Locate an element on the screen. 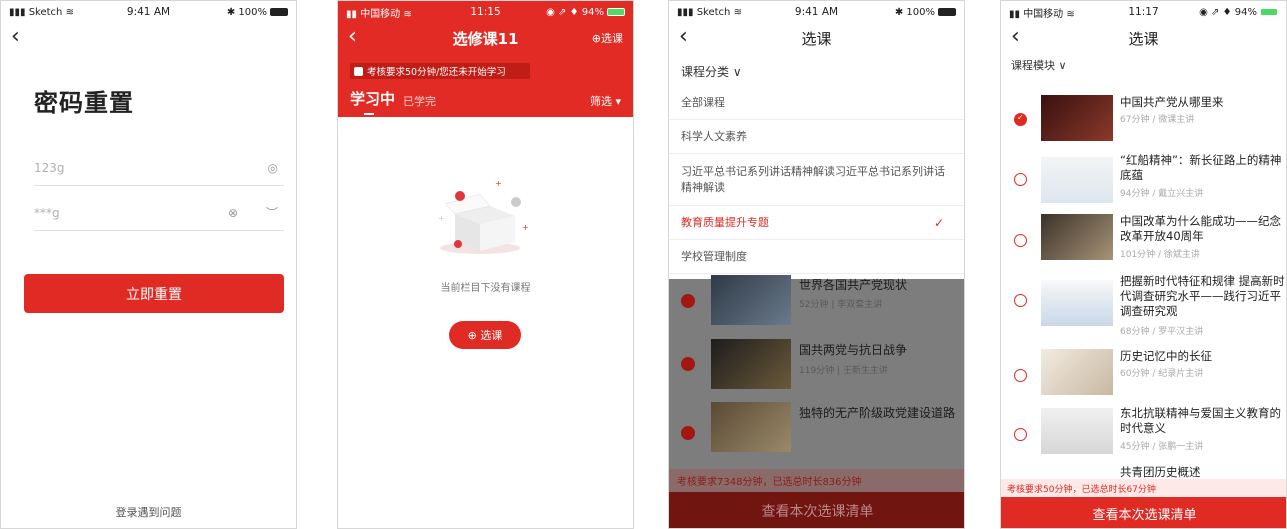  select-course-action: ⊕选课 is located at coordinates (607, 38).